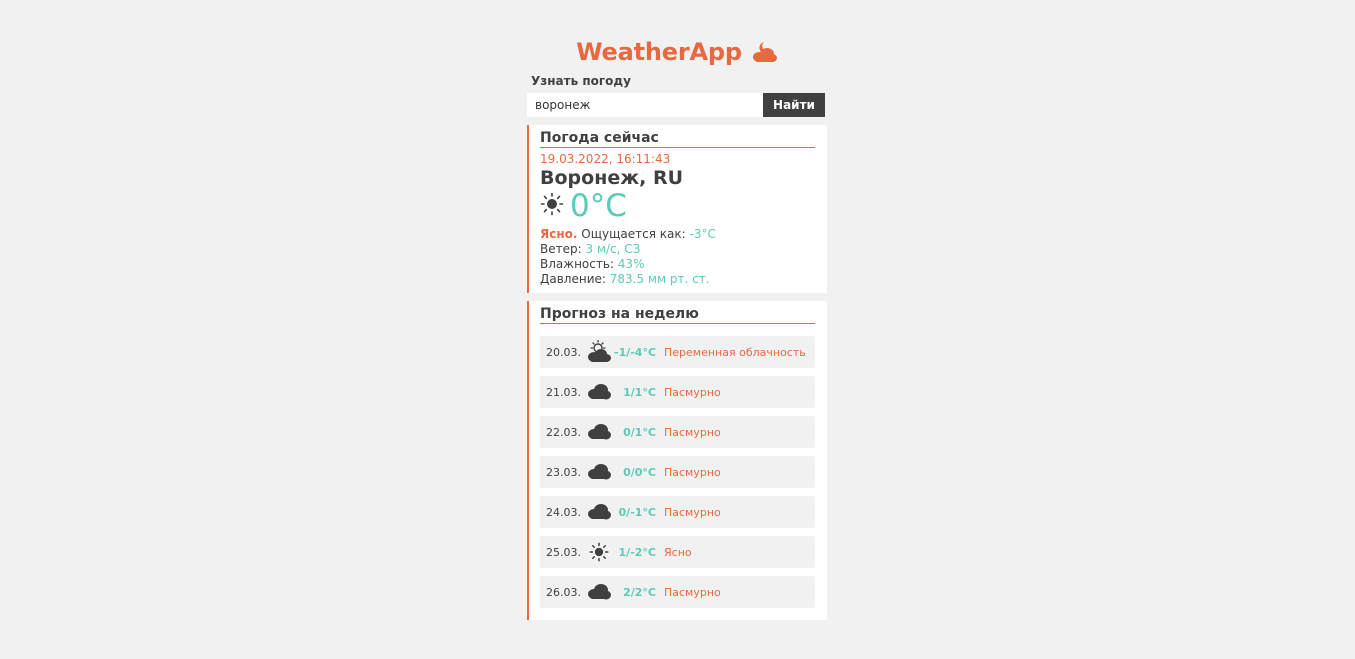 This screenshot has height=659, width=1355. I want to click on partly-cloudy-icon, so click(599, 352).